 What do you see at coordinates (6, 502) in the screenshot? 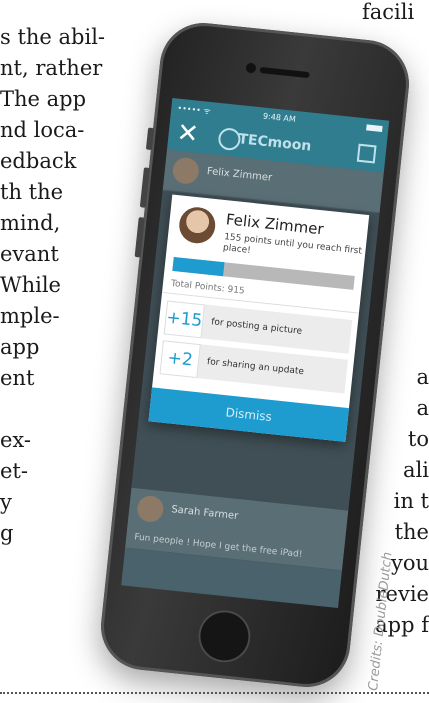
I see `article-line: y` at bounding box center [6, 502].